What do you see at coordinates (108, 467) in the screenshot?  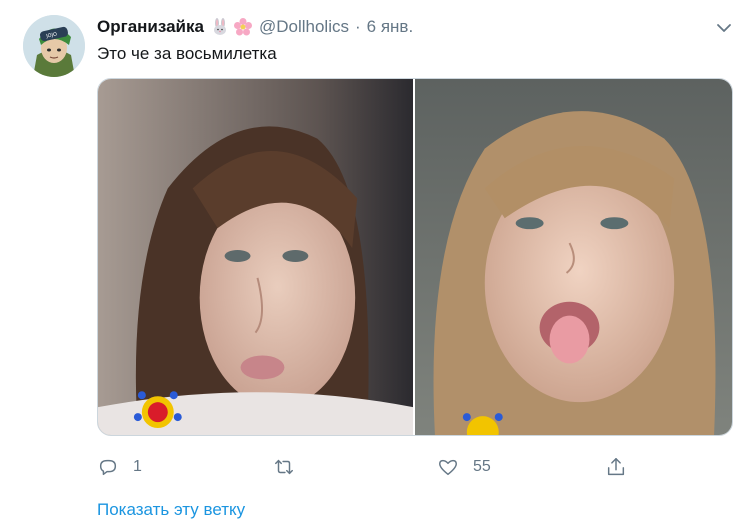 I see `reply-icon` at bounding box center [108, 467].